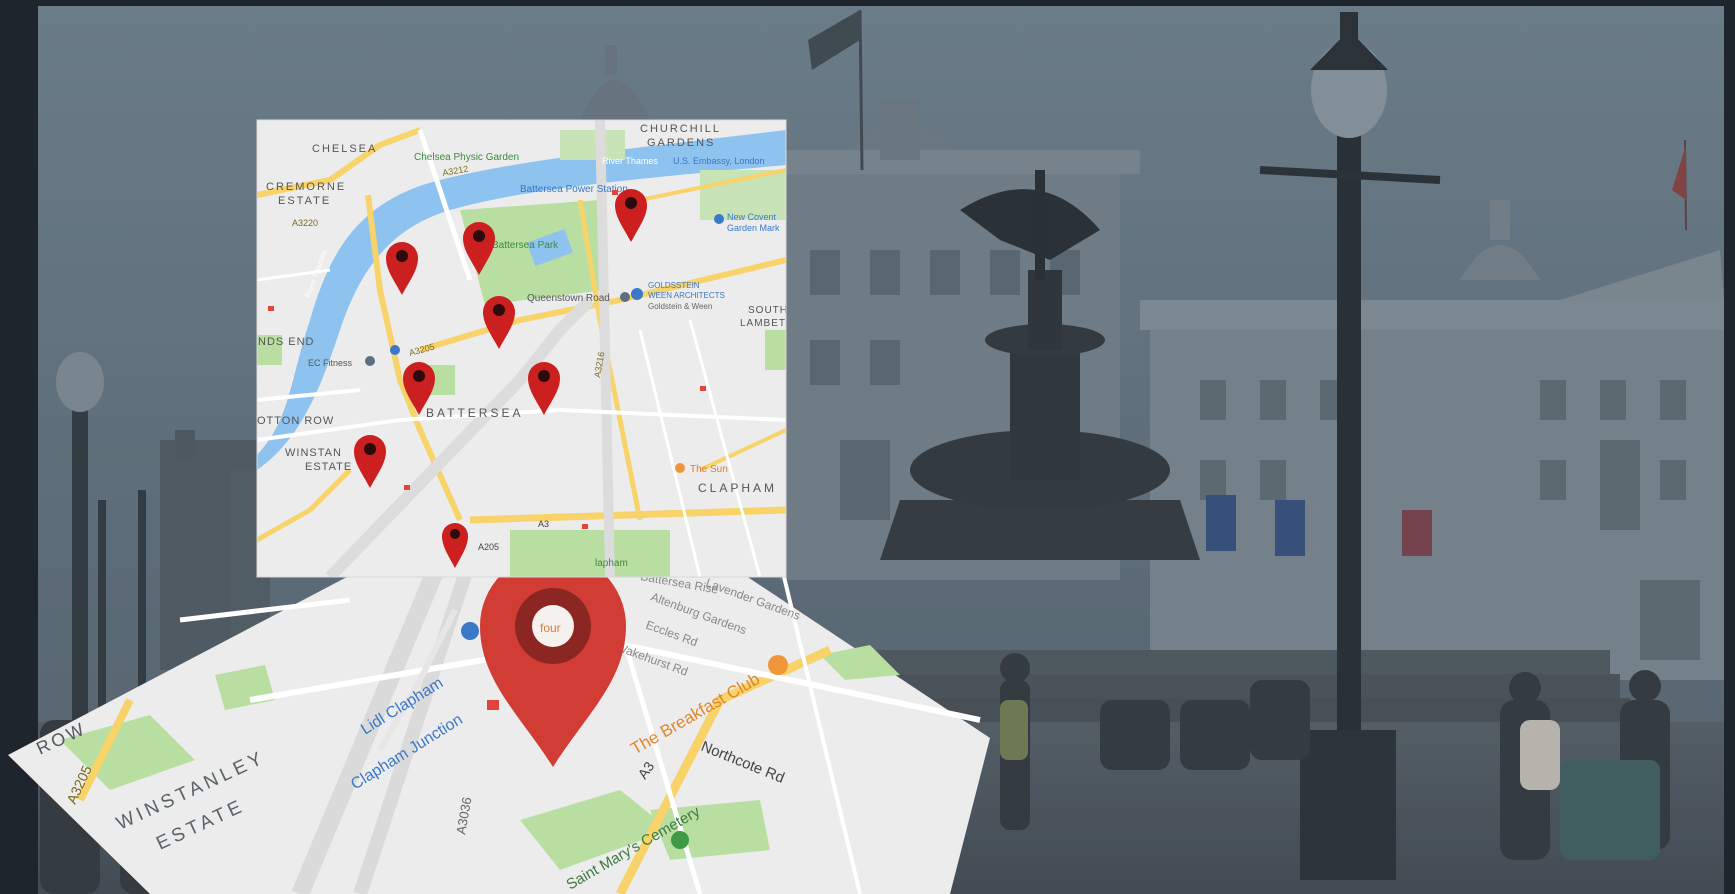  What do you see at coordinates (313, 453) in the screenshot?
I see `label-winstan-1: WINSTAN` at bounding box center [313, 453].